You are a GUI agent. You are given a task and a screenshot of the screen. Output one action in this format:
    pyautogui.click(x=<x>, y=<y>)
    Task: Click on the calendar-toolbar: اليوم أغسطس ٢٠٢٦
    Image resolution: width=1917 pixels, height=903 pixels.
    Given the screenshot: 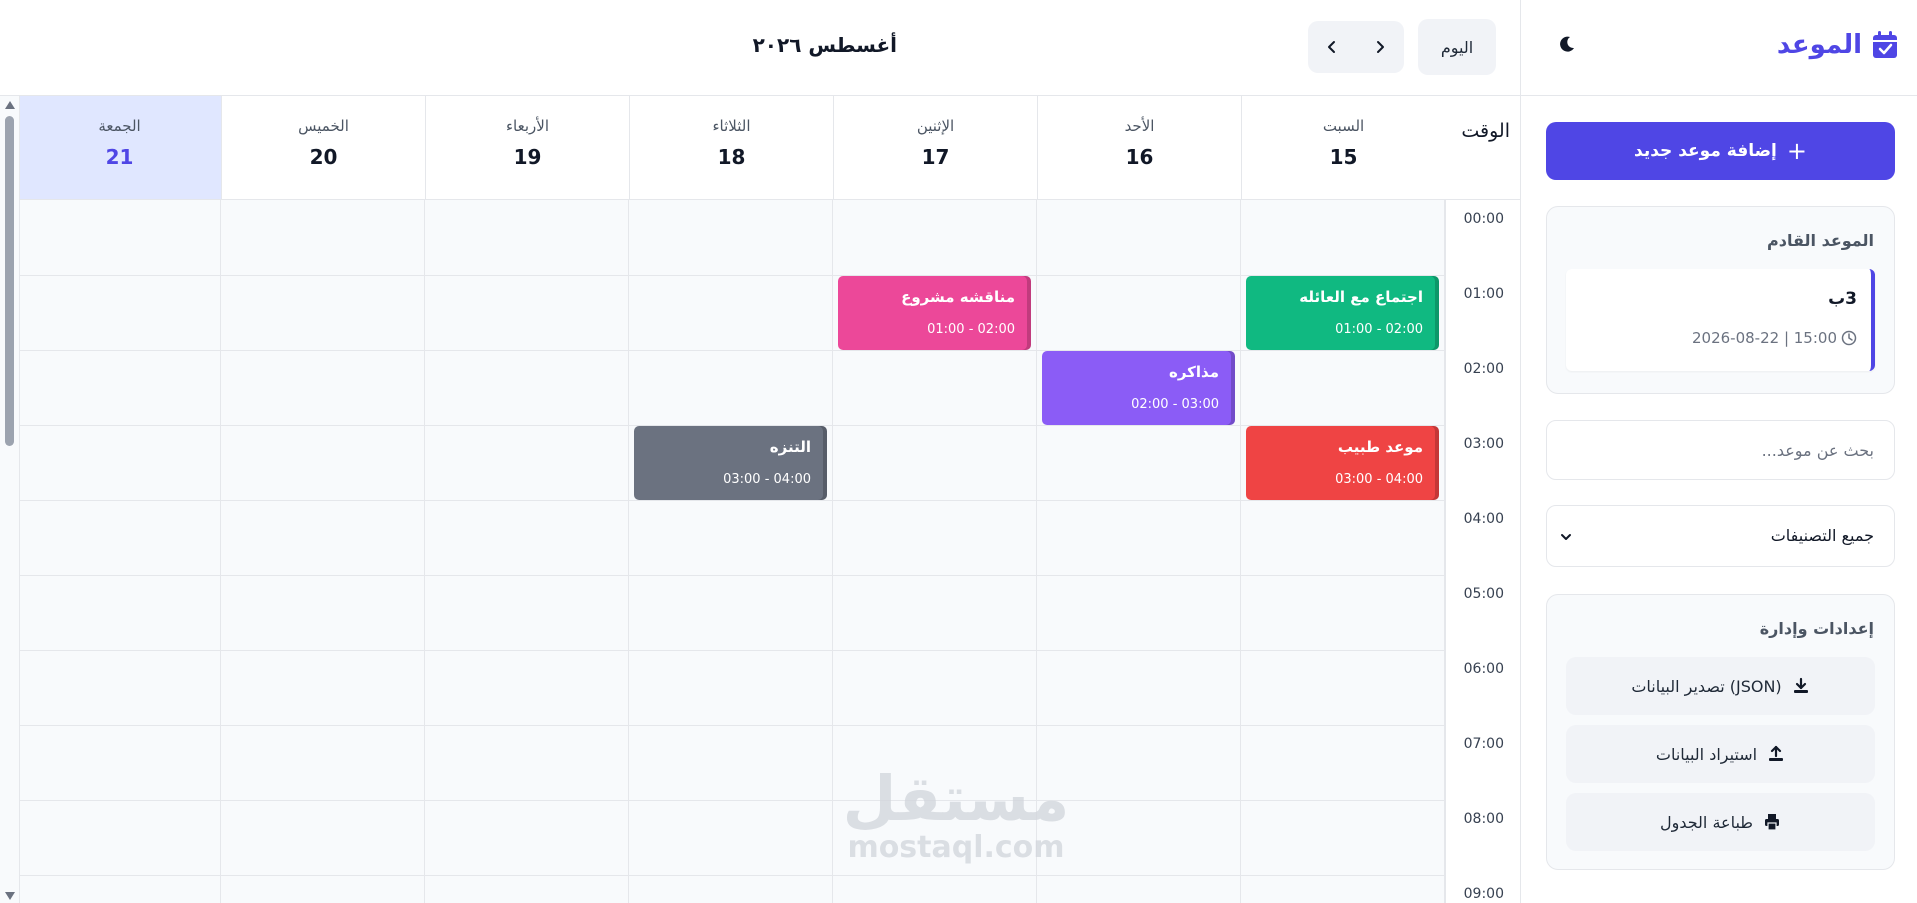 What is the action you would take?
    pyautogui.click(x=760, y=48)
    